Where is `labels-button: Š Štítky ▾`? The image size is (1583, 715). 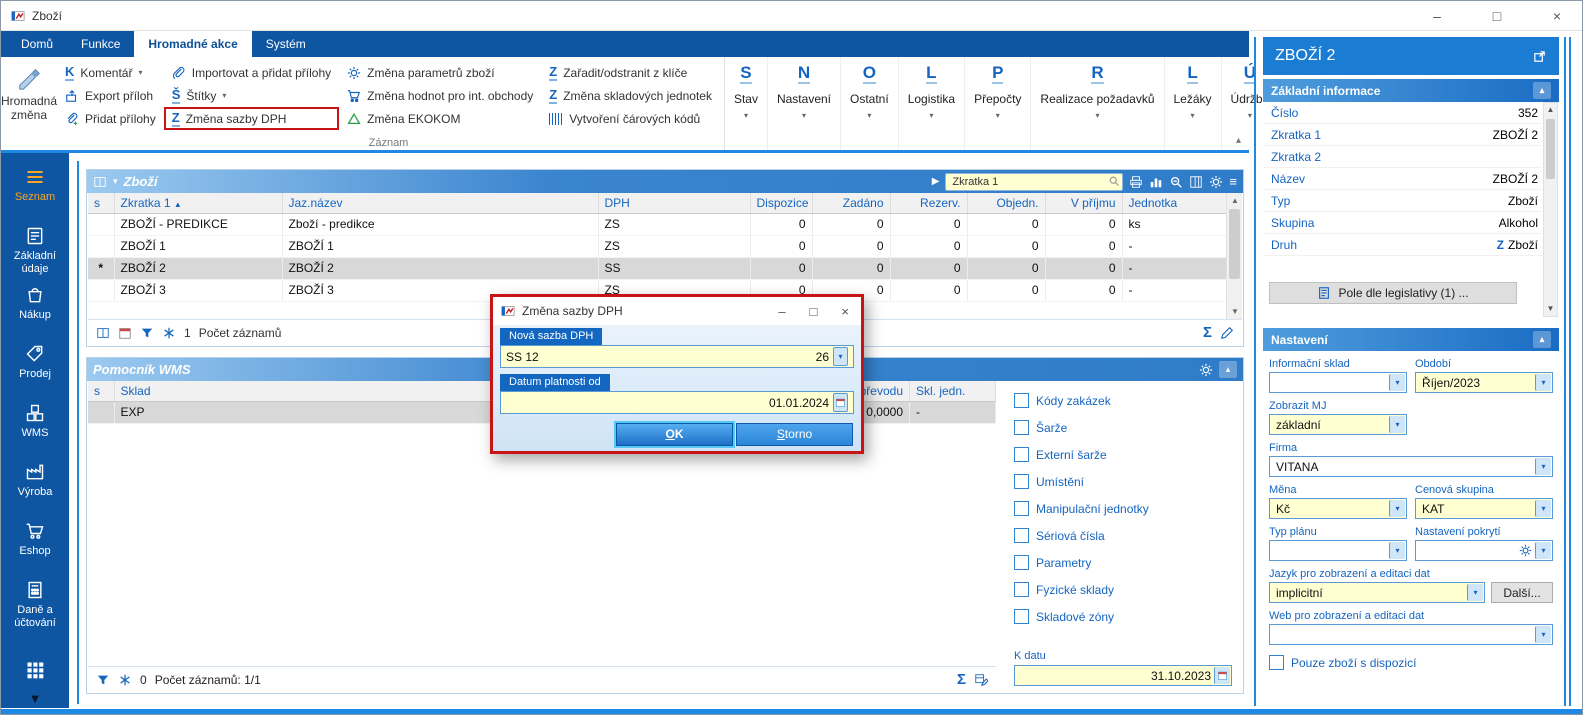
labels-button: Š Štítky ▾ is located at coordinates (251, 95).